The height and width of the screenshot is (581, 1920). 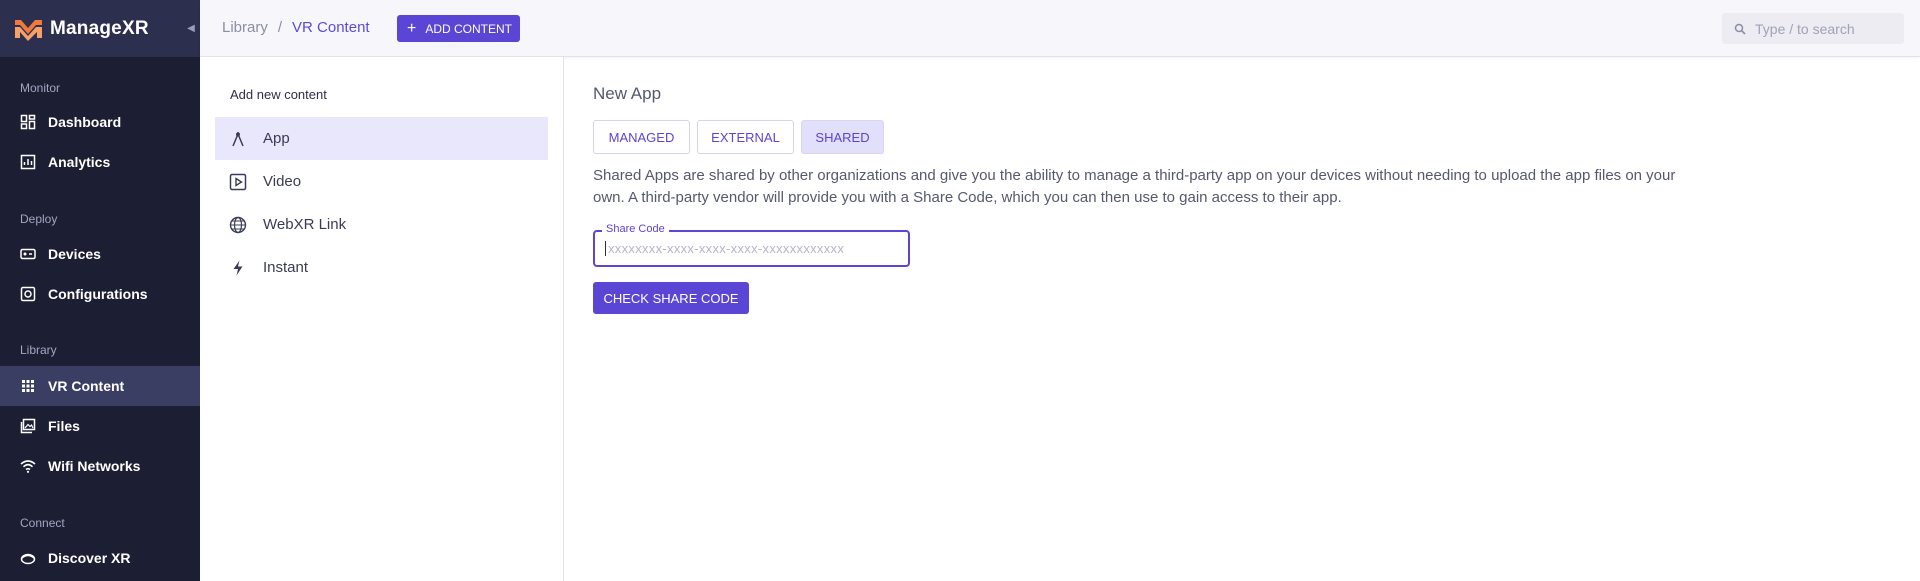 I want to click on sidebar-section-connect: Connect, so click(x=42, y=523).